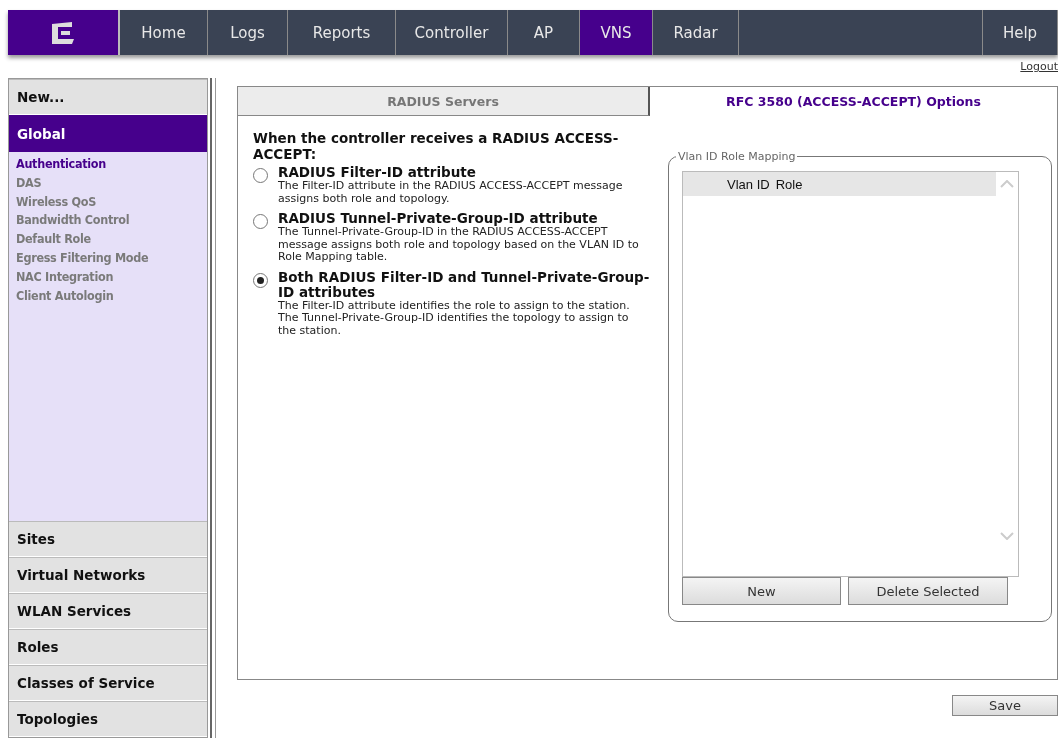 The width and height of the screenshot is (1058, 738). What do you see at coordinates (377, 172) in the screenshot?
I see `option-title: RADIUS Filter-ID attribute` at bounding box center [377, 172].